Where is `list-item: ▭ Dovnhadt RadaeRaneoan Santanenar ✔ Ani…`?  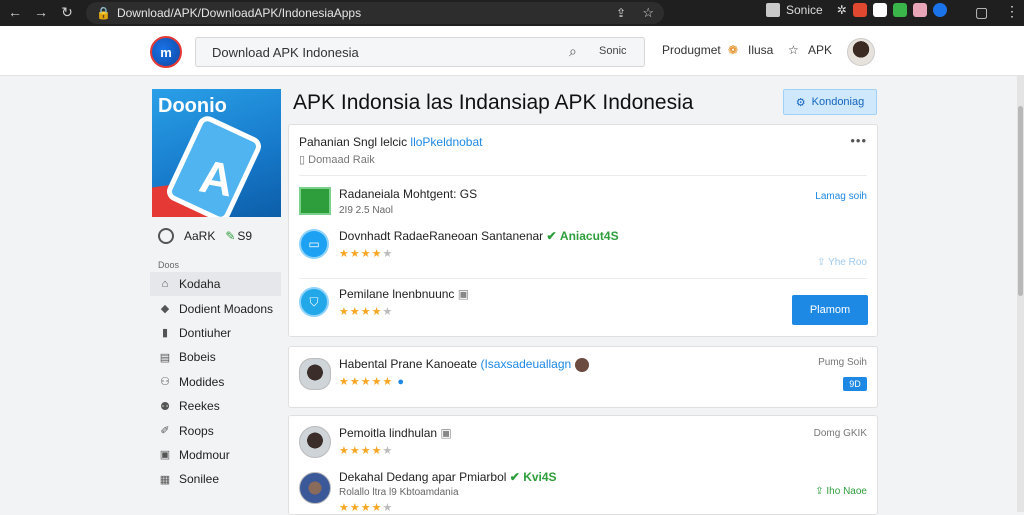 list-item: ▭ Dovnhadt RadaeRaneoan Santanenar ✔ Ani… is located at coordinates (583, 249).